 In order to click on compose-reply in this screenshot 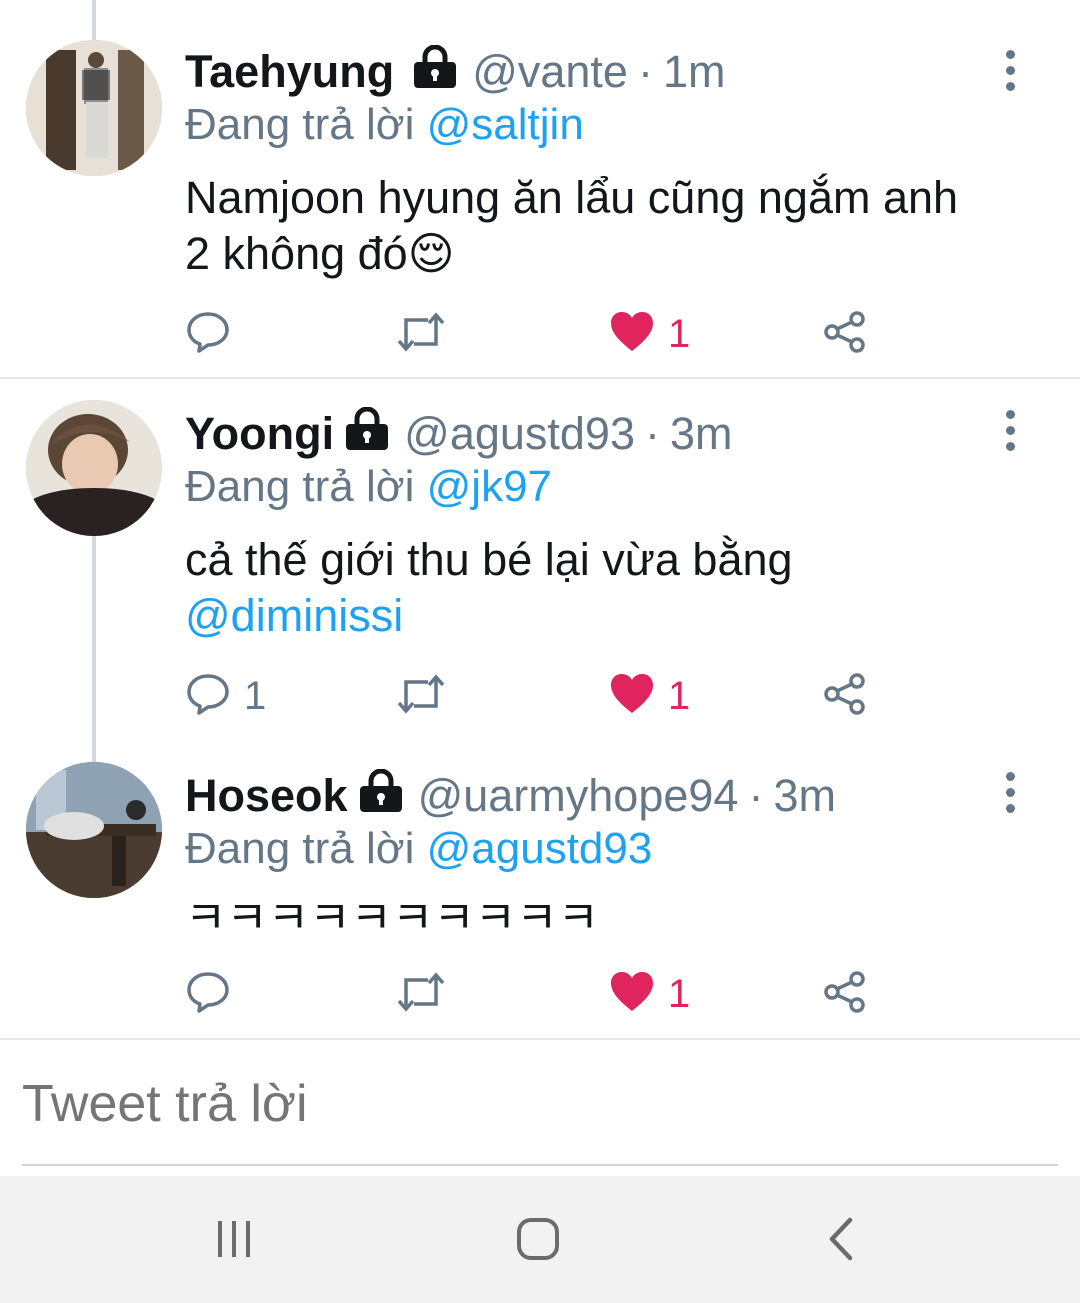, I will do `click(540, 1105)`.